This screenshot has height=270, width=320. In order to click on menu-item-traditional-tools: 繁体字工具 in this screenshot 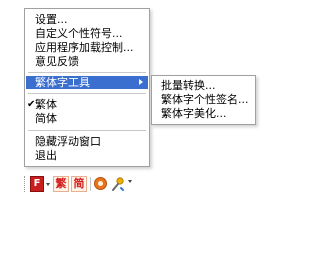, I will do `click(87, 82)`.